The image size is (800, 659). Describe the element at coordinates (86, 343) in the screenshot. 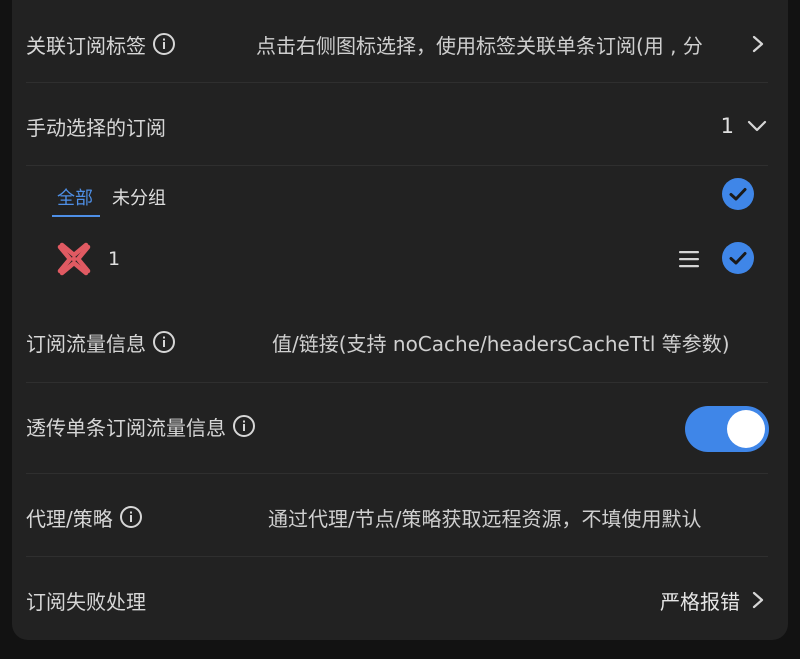

I see `traffic-info-label: 订阅流量信息` at that location.